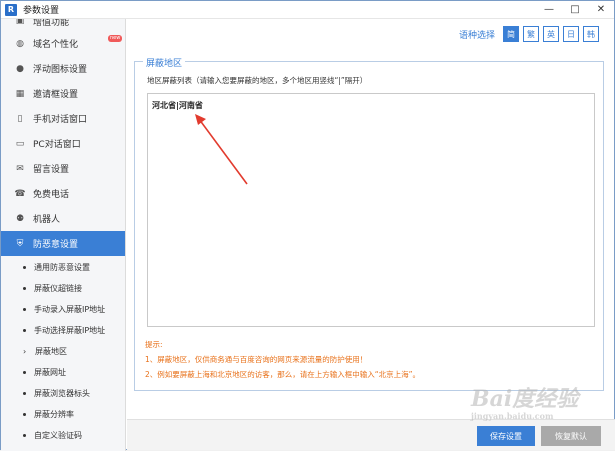  I want to click on subitem-block-region: › 屏蔽地区, so click(63, 351).